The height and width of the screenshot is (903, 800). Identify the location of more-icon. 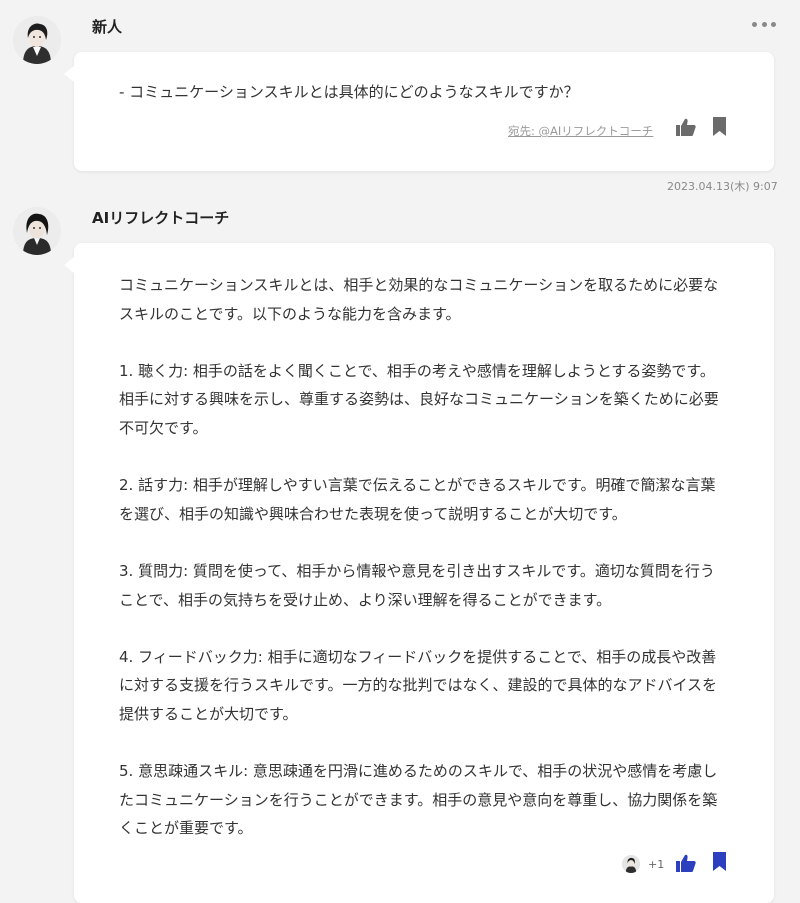
(754, 24).